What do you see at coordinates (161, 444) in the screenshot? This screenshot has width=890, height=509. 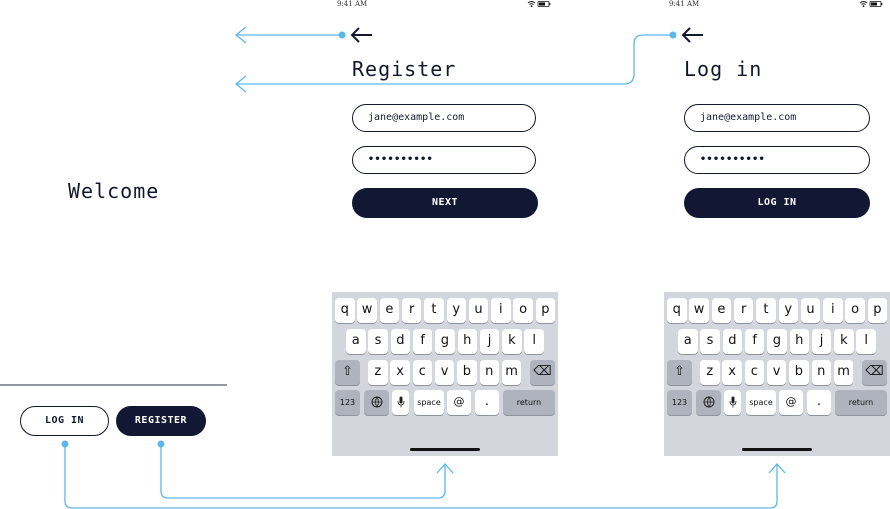 I see `register-button-dot` at bounding box center [161, 444].